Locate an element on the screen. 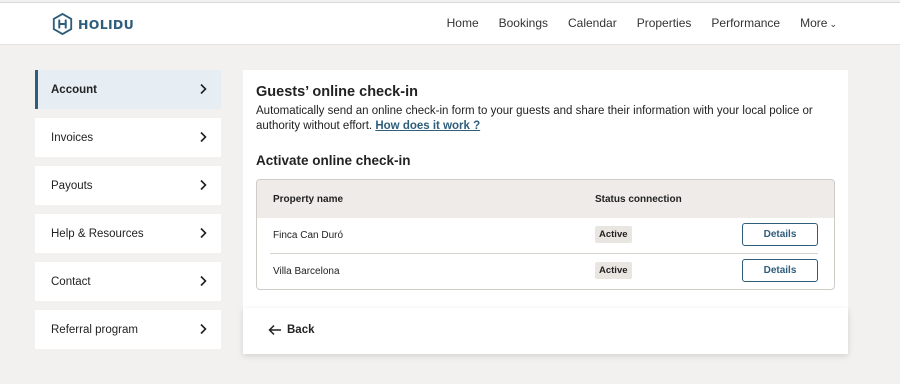 Image resolution: width=900 pixels, height=384 pixels. table-row: Villa Barcelona Active Details is located at coordinates (545, 271).